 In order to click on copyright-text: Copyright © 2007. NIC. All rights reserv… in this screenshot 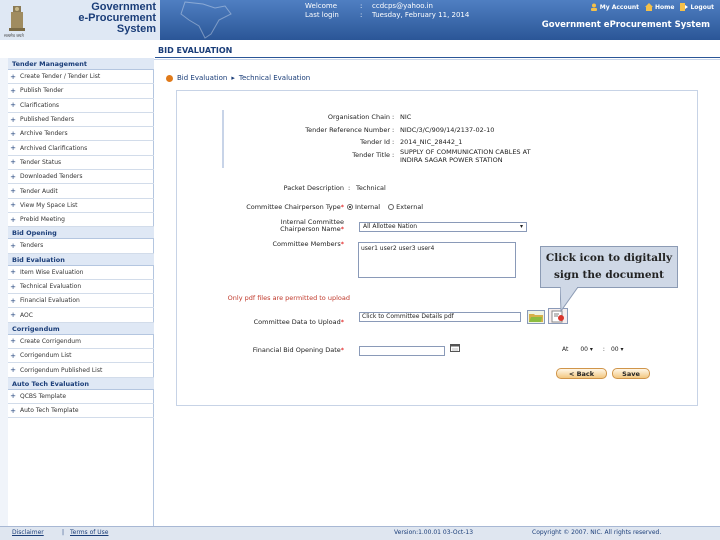, I will do `click(597, 532)`.